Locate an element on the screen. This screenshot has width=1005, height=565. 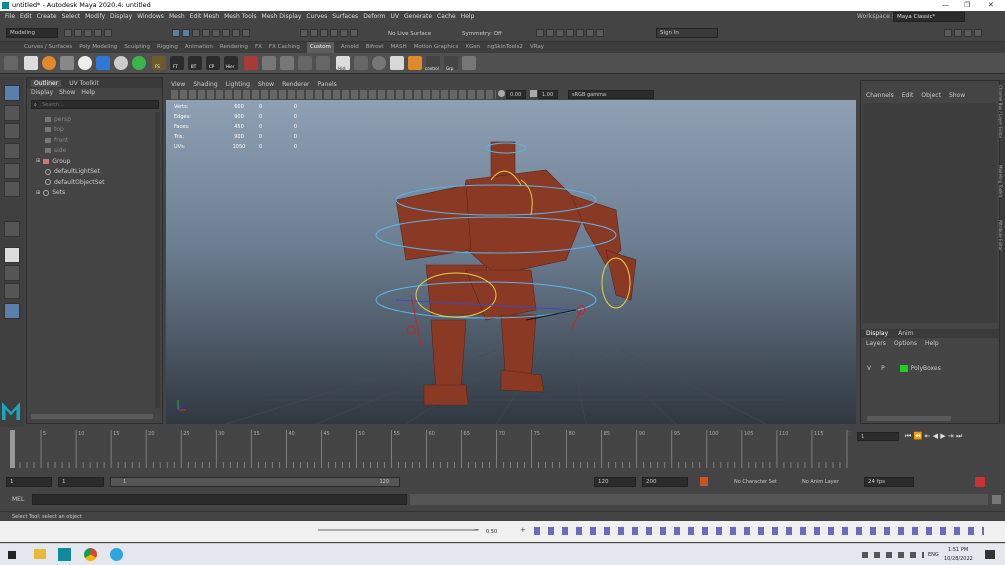
shelf-tab-vray: VRay is located at coordinates (537, 47).